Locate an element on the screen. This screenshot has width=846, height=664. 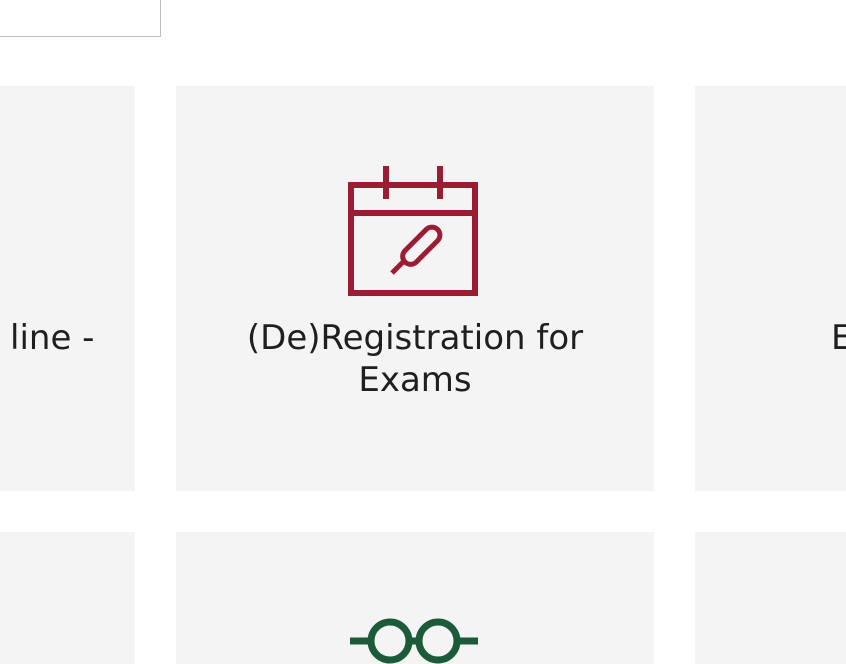
tile-right-row1-label: E is located at coordinates (838, 338).